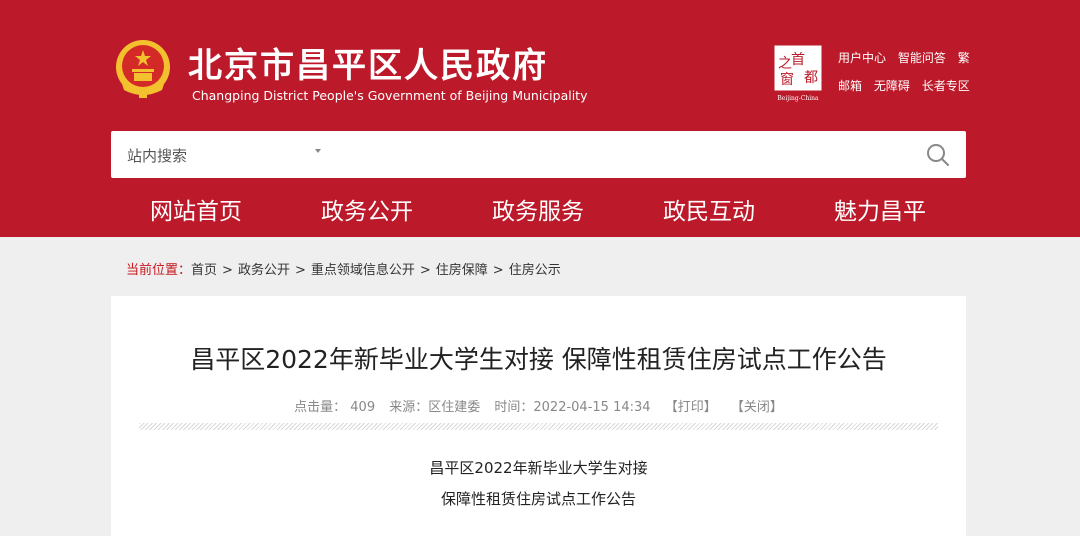 Image resolution: width=1080 pixels, height=536 pixels. I want to click on search-bar: 站内搜索, so click(538, 154).